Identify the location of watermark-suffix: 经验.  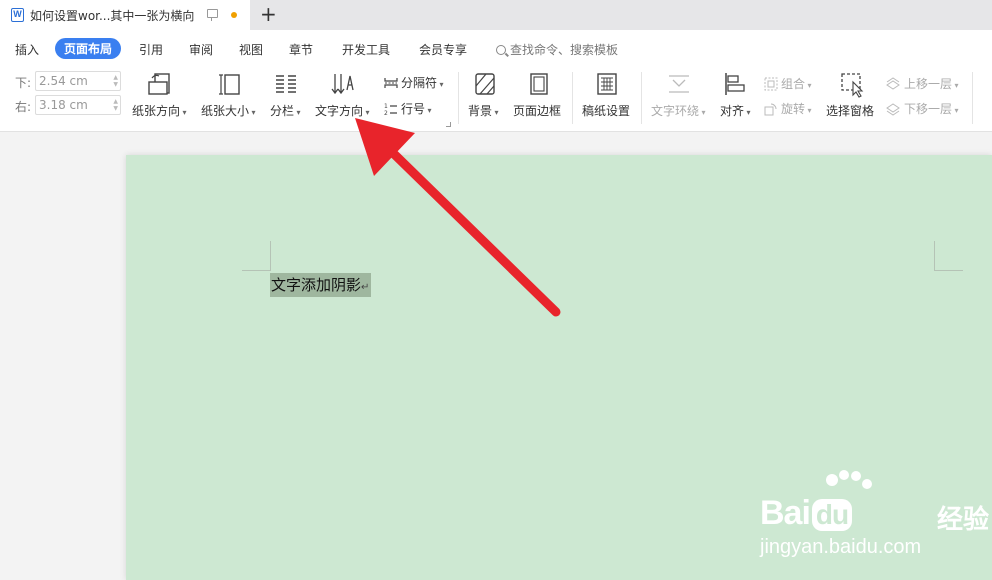
(963, 520).